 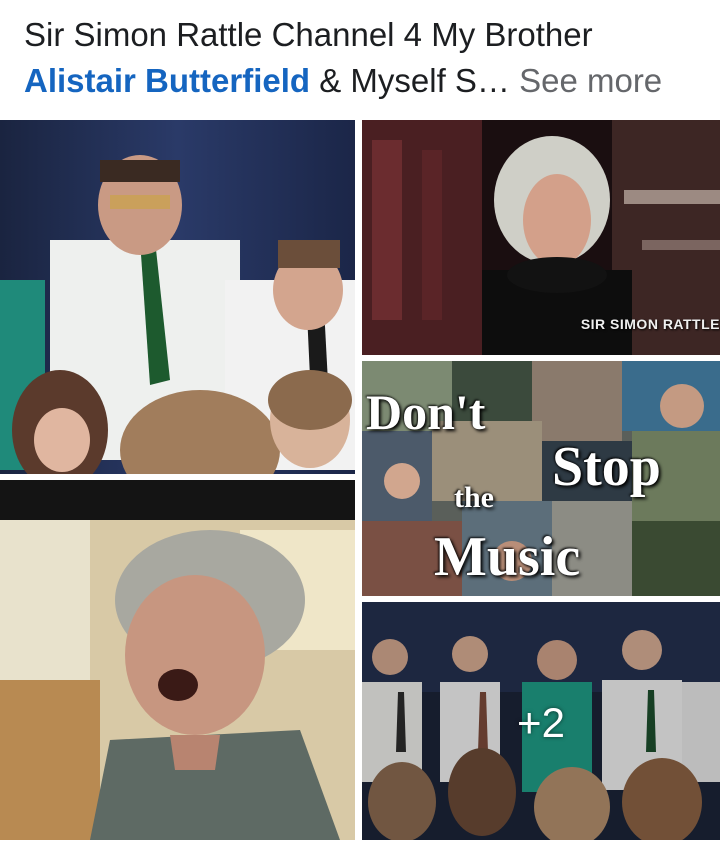 I want to click on title-word-stop: Stop, so click(x=606, y=467).